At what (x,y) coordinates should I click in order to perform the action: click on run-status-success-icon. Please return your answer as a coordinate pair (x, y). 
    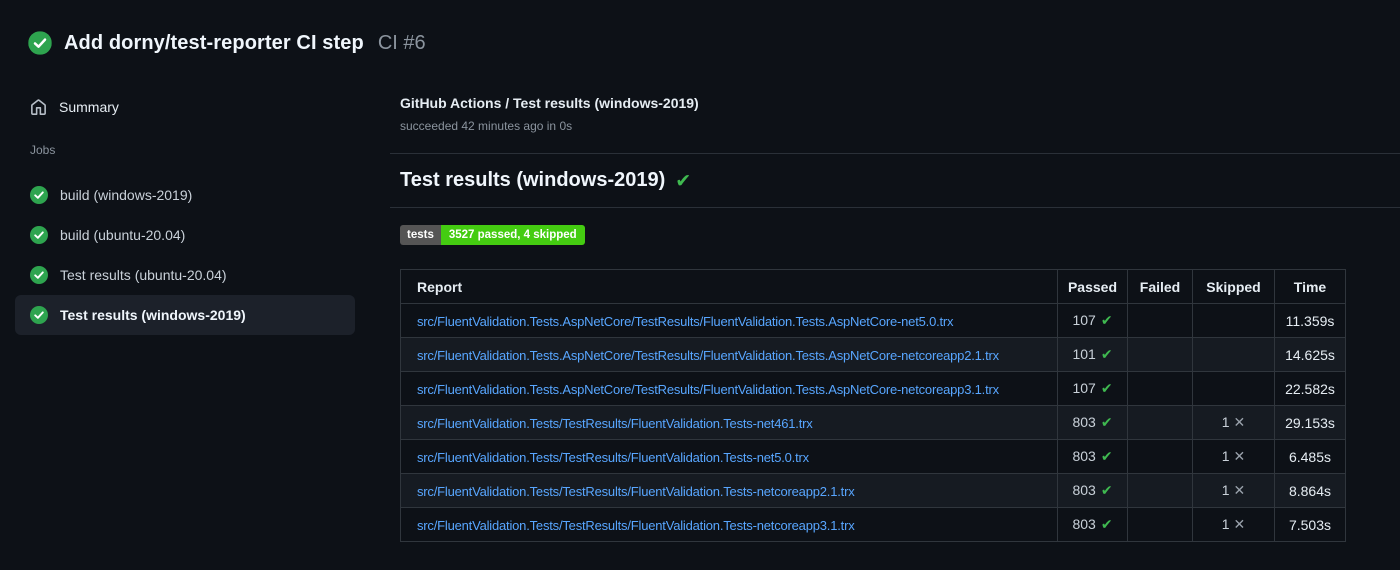
    Looking at the image, I should click on (40, 43).